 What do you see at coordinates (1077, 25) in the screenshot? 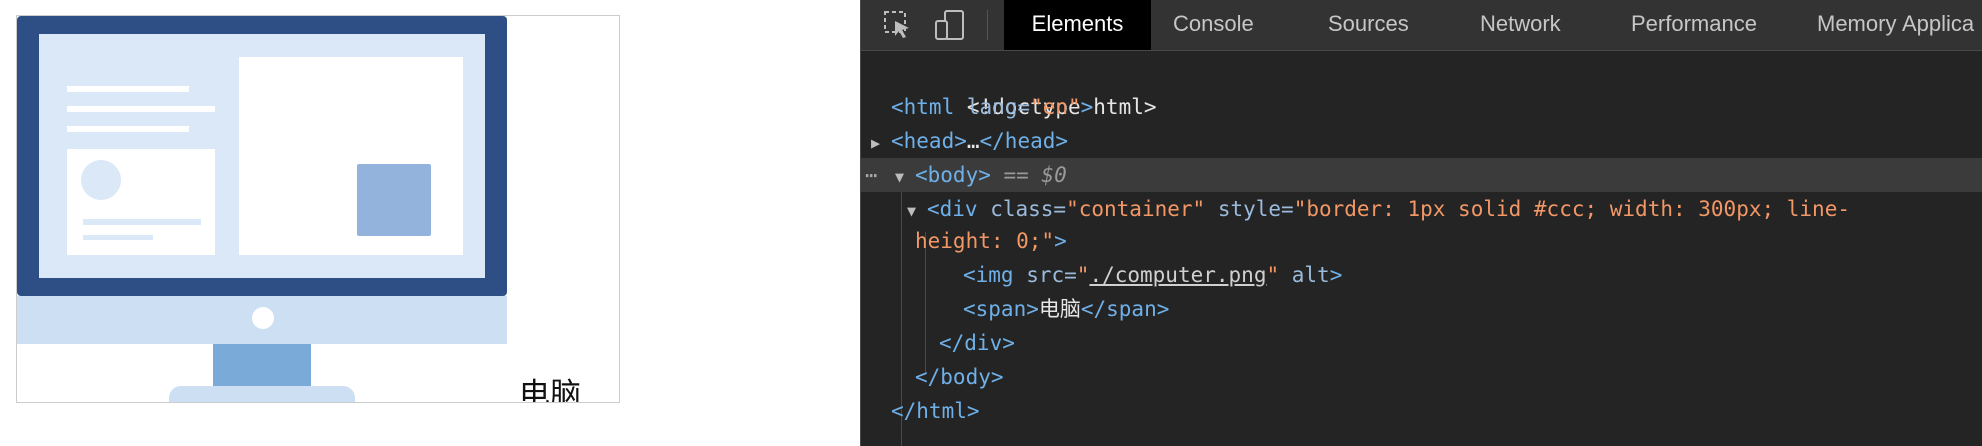
I see `tab-elements: Elements` at bounding box center [1077, 25].